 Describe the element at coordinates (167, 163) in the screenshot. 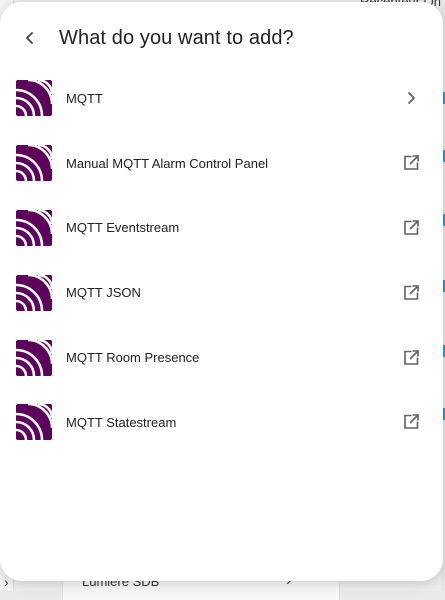

I see `list-item-label: Manual MQTT Alarm Control Panel` at that location.